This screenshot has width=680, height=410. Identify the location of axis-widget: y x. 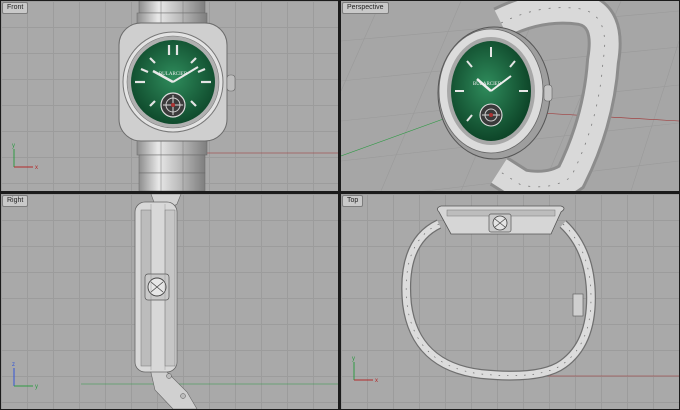
(25, 157).